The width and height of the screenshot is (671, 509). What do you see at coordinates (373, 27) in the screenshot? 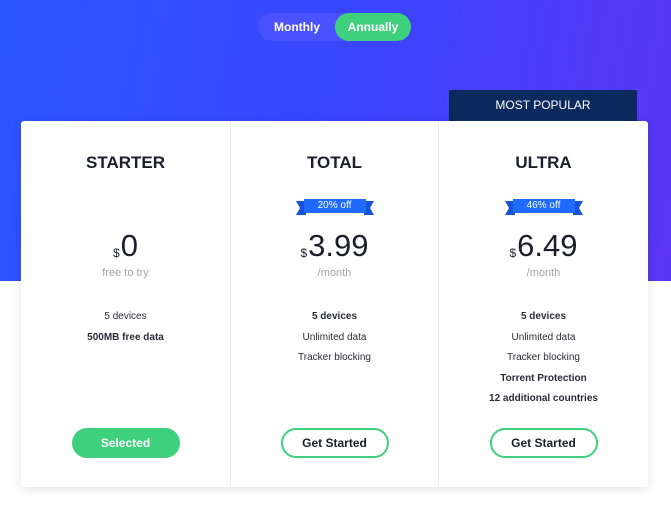
I see `billing-annually-option: Annually` at bounding box center [373, 27].